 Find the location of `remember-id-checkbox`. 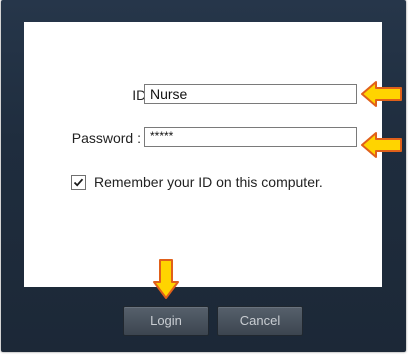

remember-id-checkbox is located at coordinates (78, 182).